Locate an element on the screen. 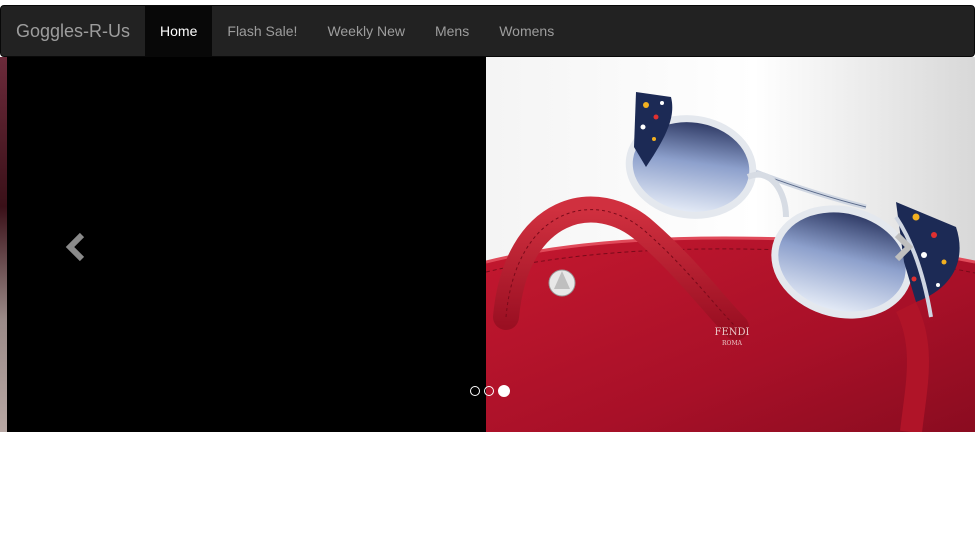  nav-item-home: Home is located at coordinates (179, 31).